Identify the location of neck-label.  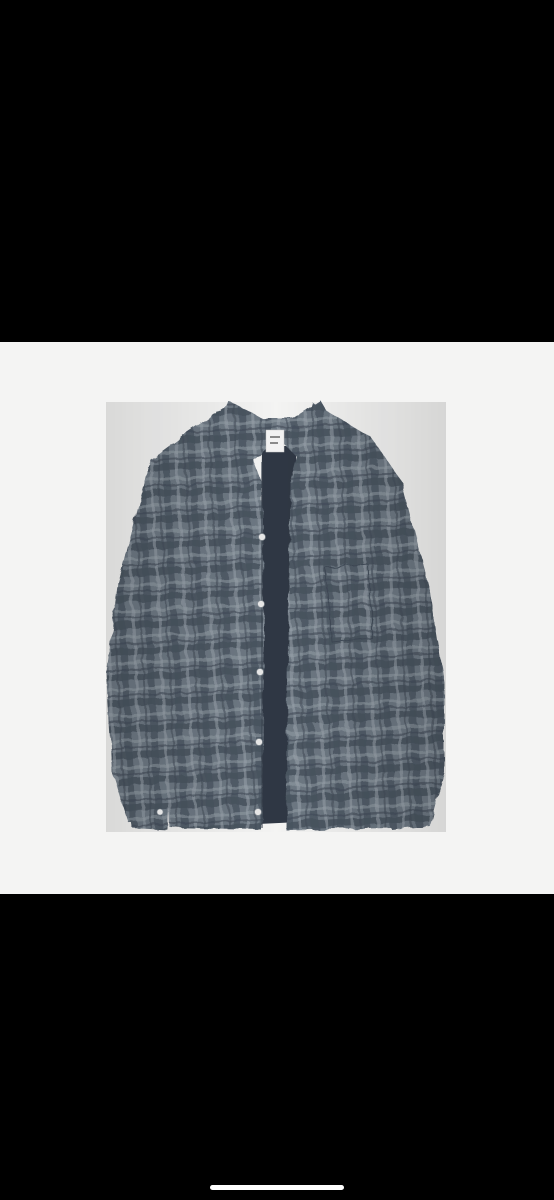
(275, 441).